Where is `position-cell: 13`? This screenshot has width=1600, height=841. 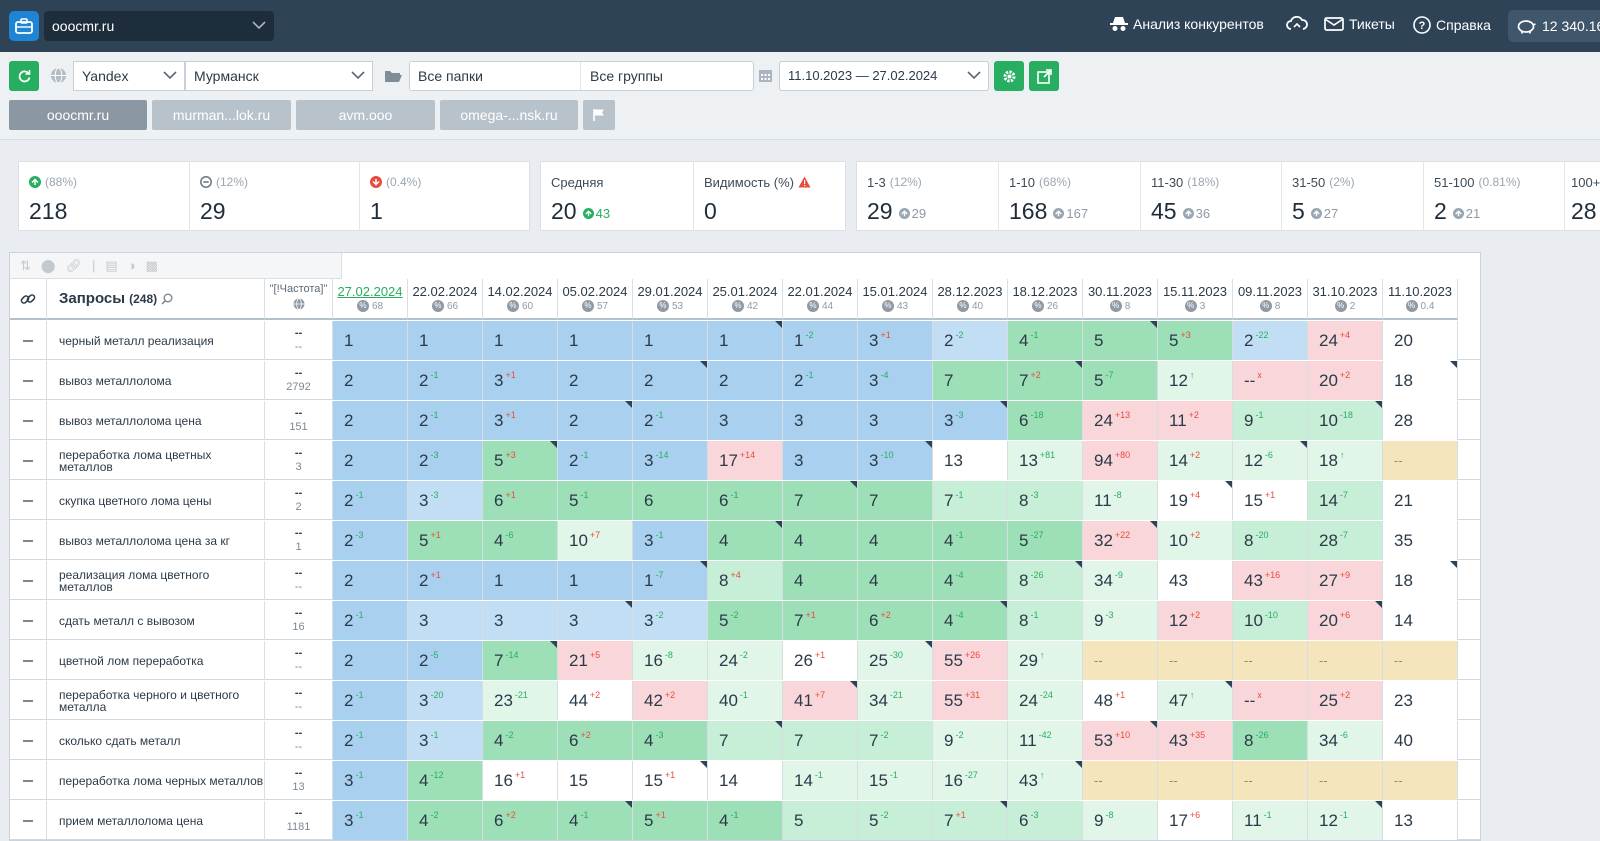 position-cell: 13 is located at coordinates (970, 460).